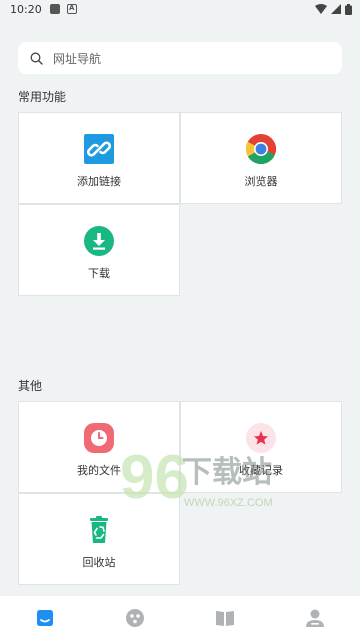  I want to click on recycle-bin-button: 回收站, so click(99, 539).